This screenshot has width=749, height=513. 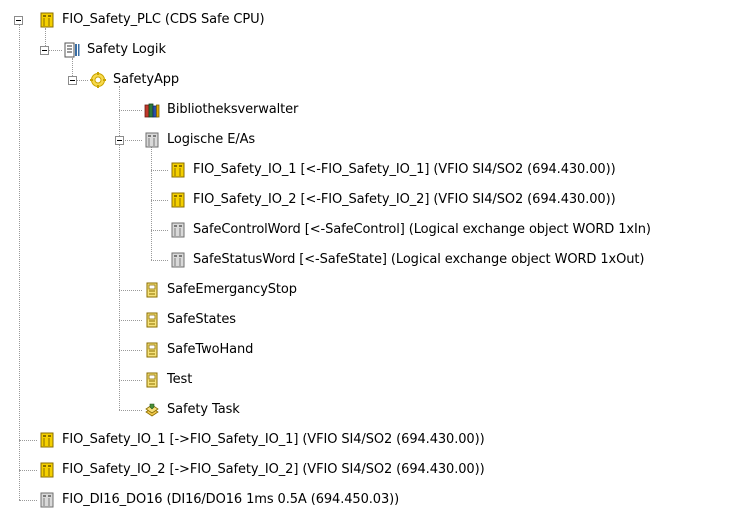 I want to click on tree-item-label: FIO_Safety_PLC (CDS Safe CPU), so click(x=163, y=19).